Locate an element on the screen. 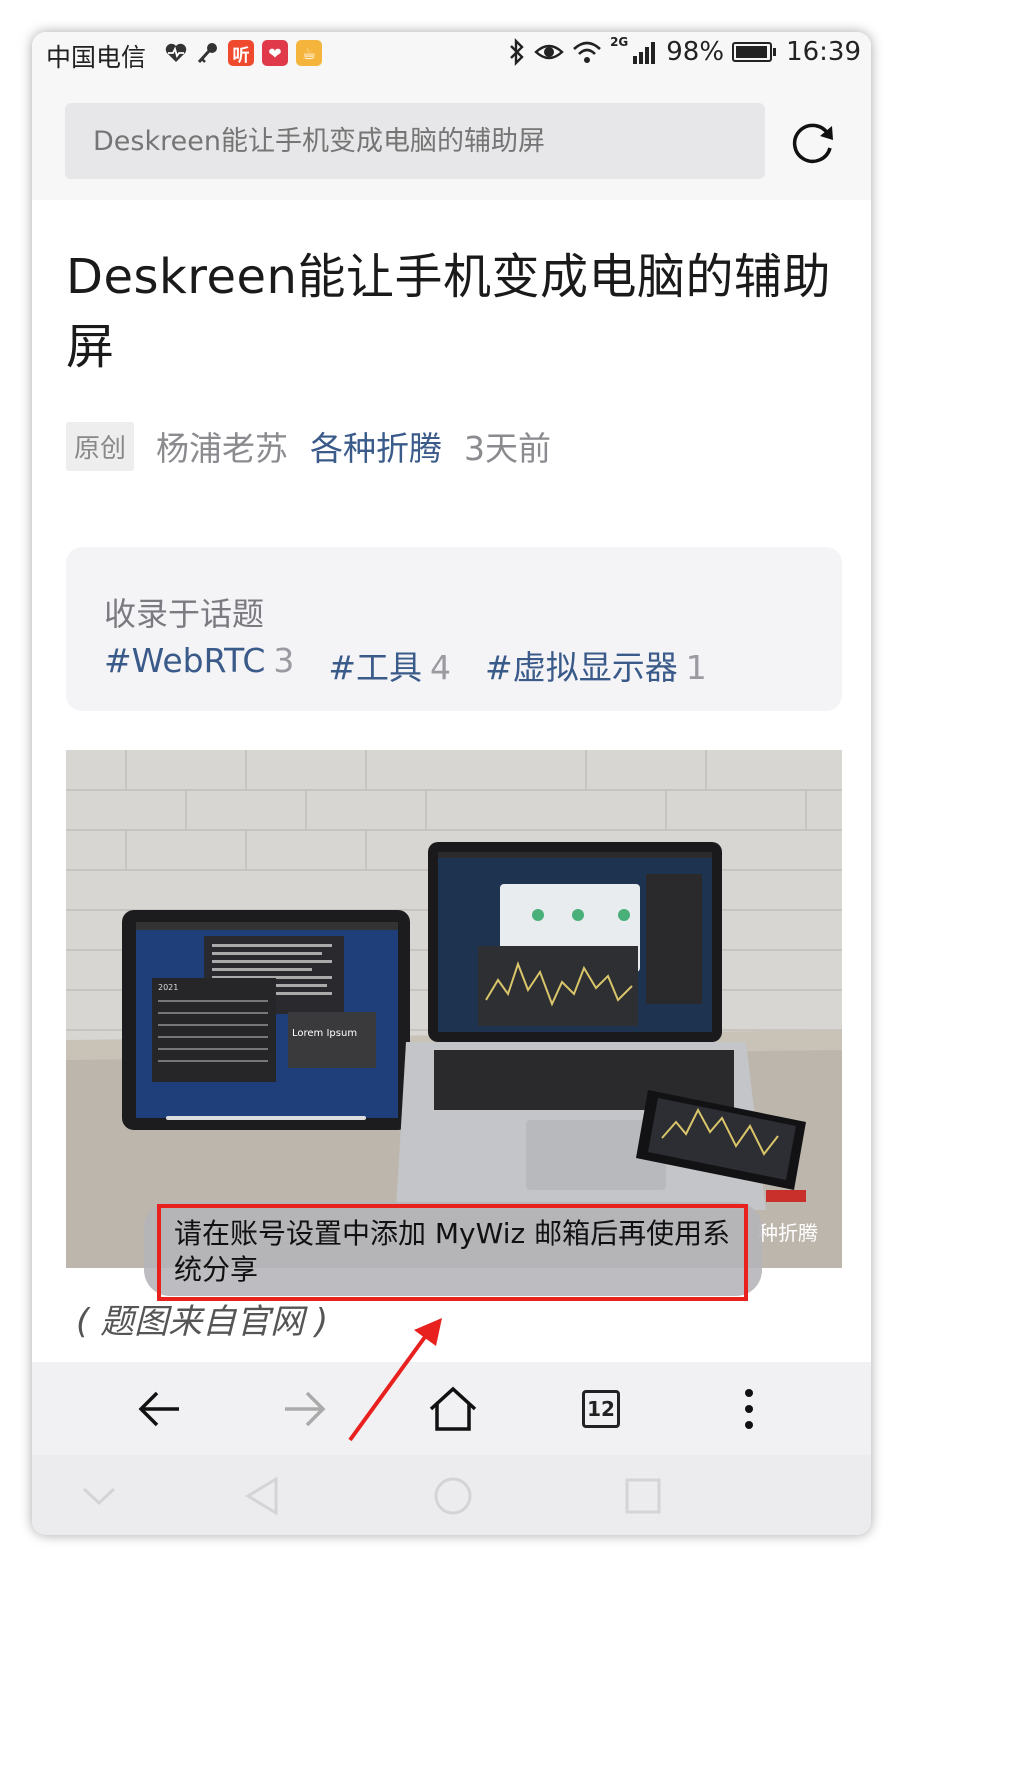 The image size is (1020, 1772). tablet-device: 2021 Lorem Ipsum is located at coordinates (266, 1020).